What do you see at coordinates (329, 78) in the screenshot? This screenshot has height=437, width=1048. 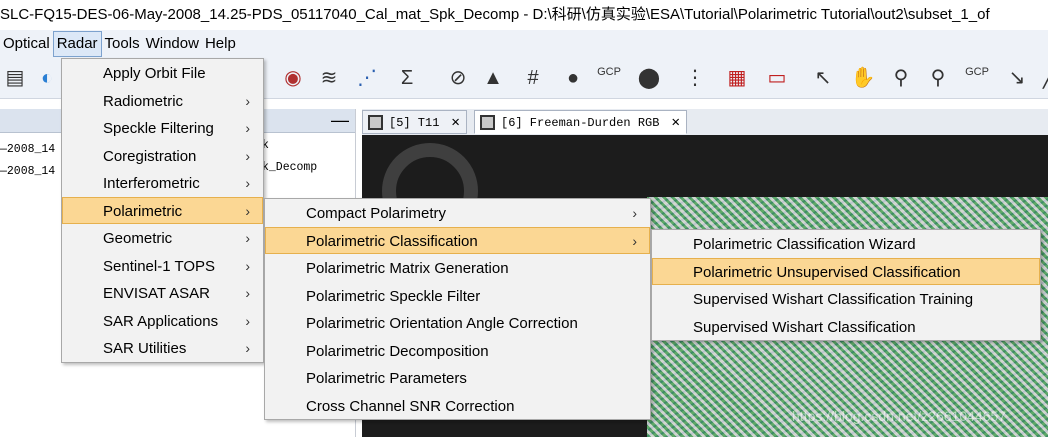 I see `spectrum-icon: ≋` at bounding box center [329, 78].